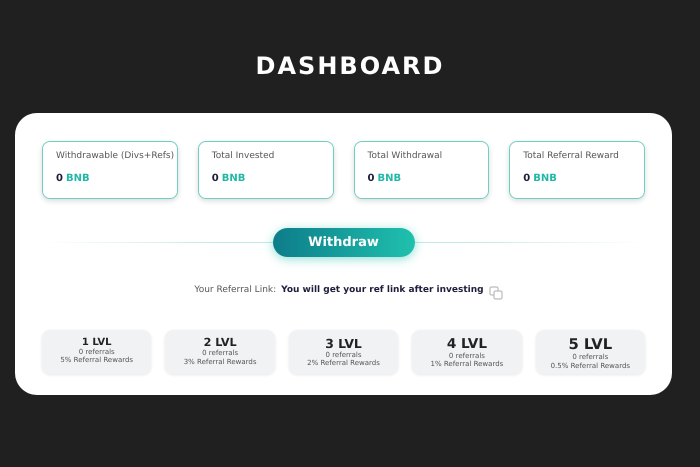 Image resolution: width=700 pixels, height=467 pixels. What do you see at coordinates (235, 290) in the screenshot?
I see `referral-label: Your Referral Link:` at bounding box center [235, 290].